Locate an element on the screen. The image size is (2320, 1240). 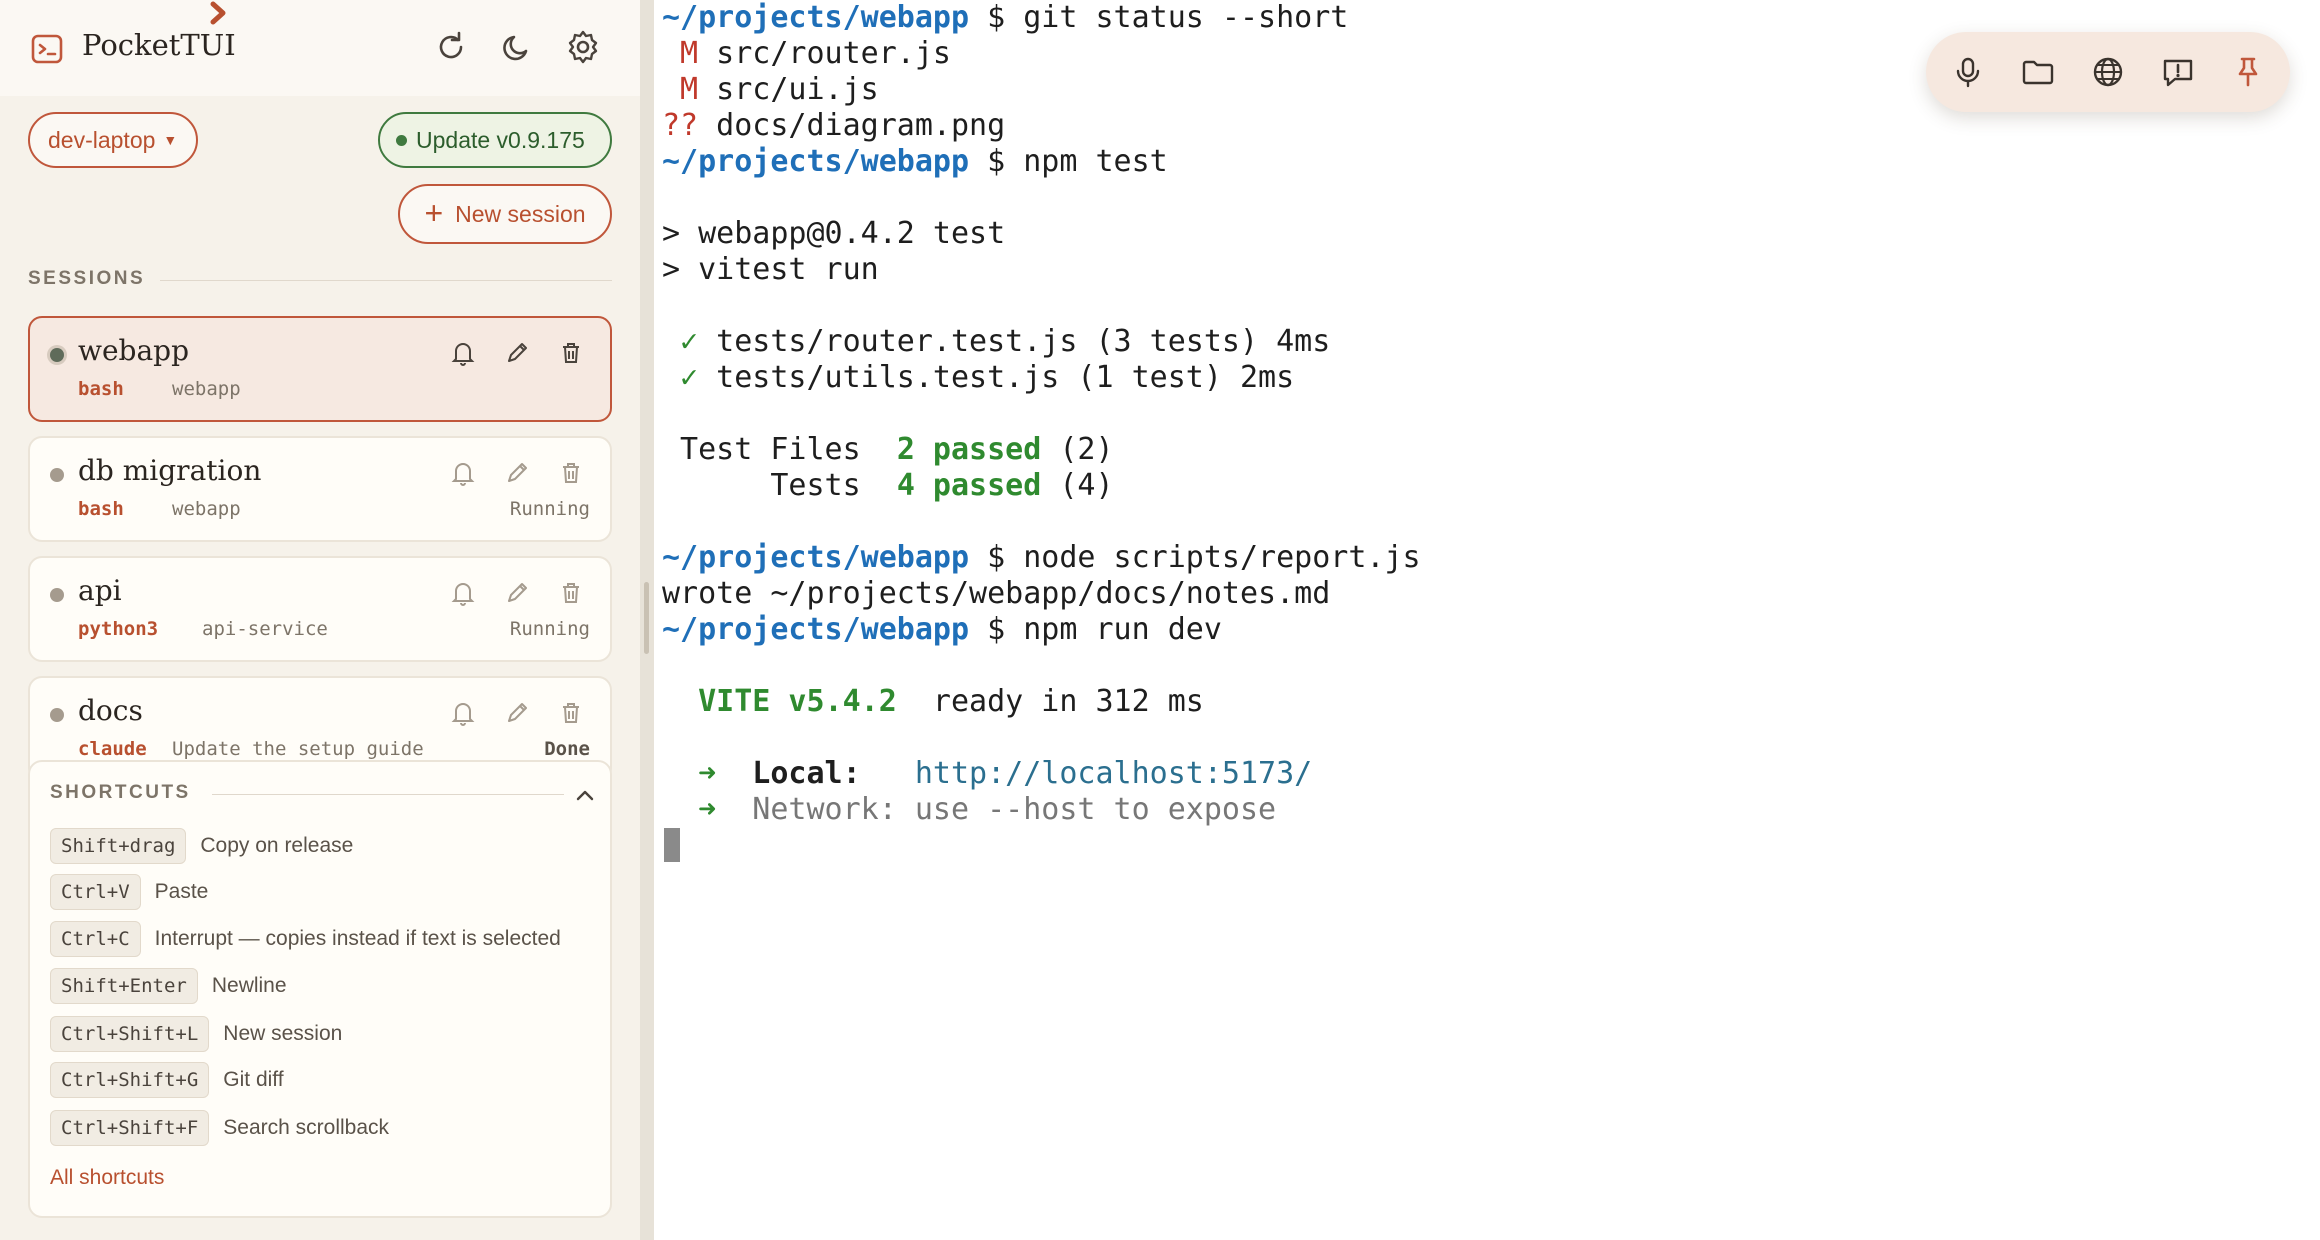
terminal-app-icon is located at coordinates (47, 49).